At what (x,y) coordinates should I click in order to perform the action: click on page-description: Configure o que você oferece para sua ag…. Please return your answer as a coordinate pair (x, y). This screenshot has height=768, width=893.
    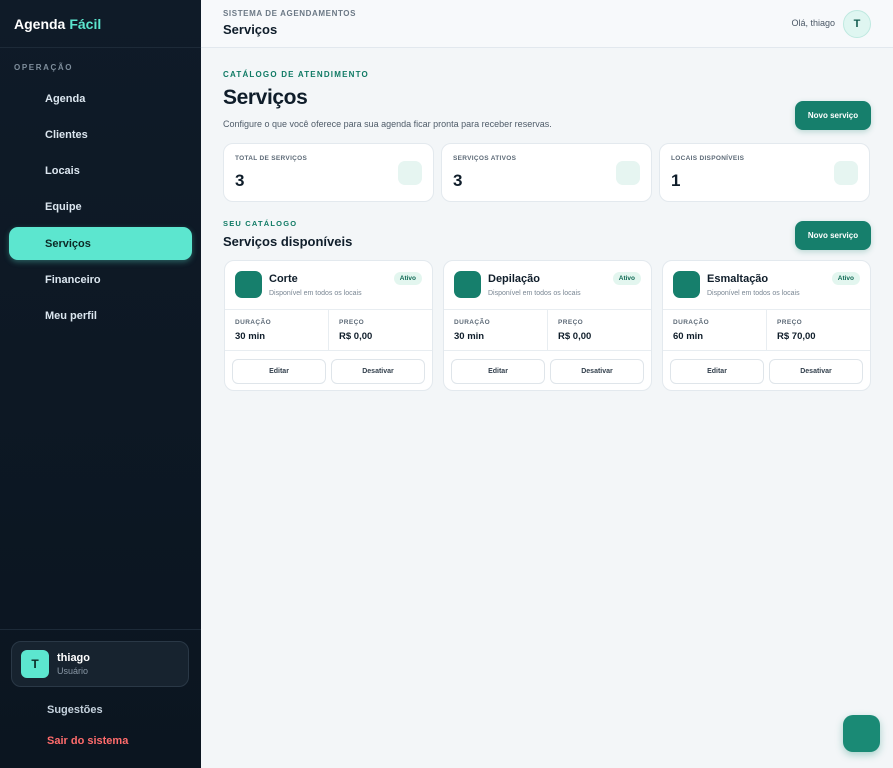
    Looking at the image, I should click on (387, 124).